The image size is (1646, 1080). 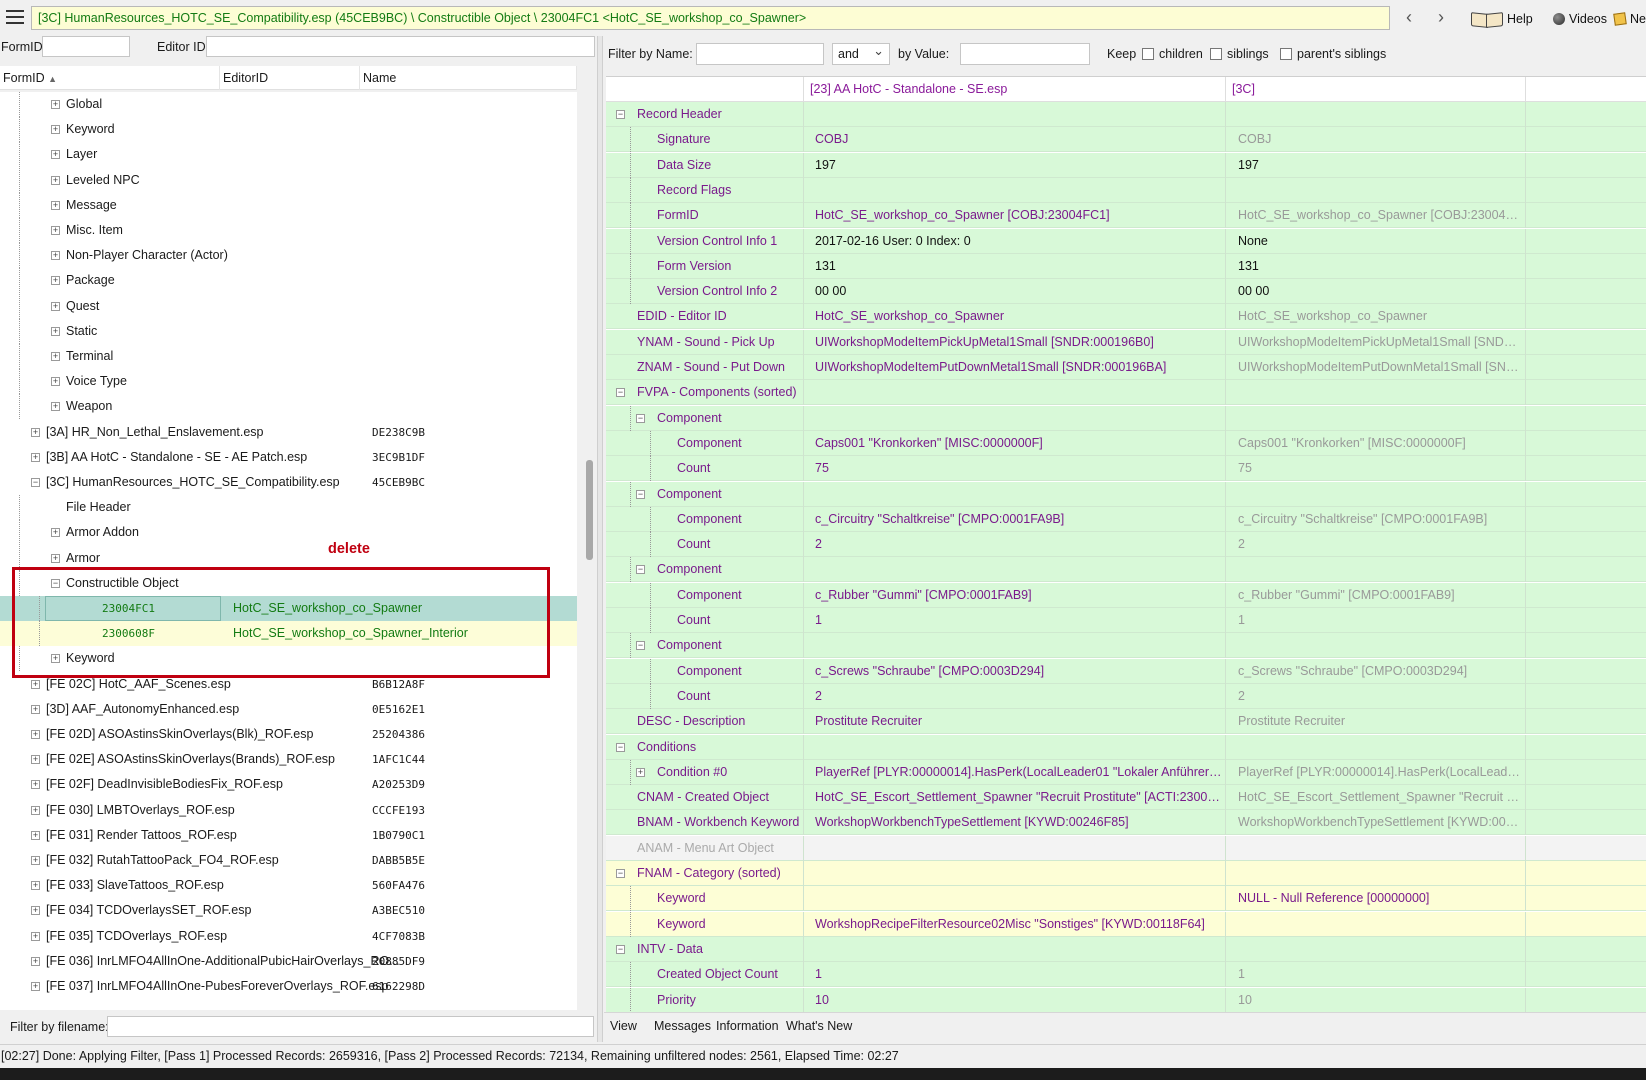 I want to click on tree-row: + Terminal, so click(x=288, y=356).